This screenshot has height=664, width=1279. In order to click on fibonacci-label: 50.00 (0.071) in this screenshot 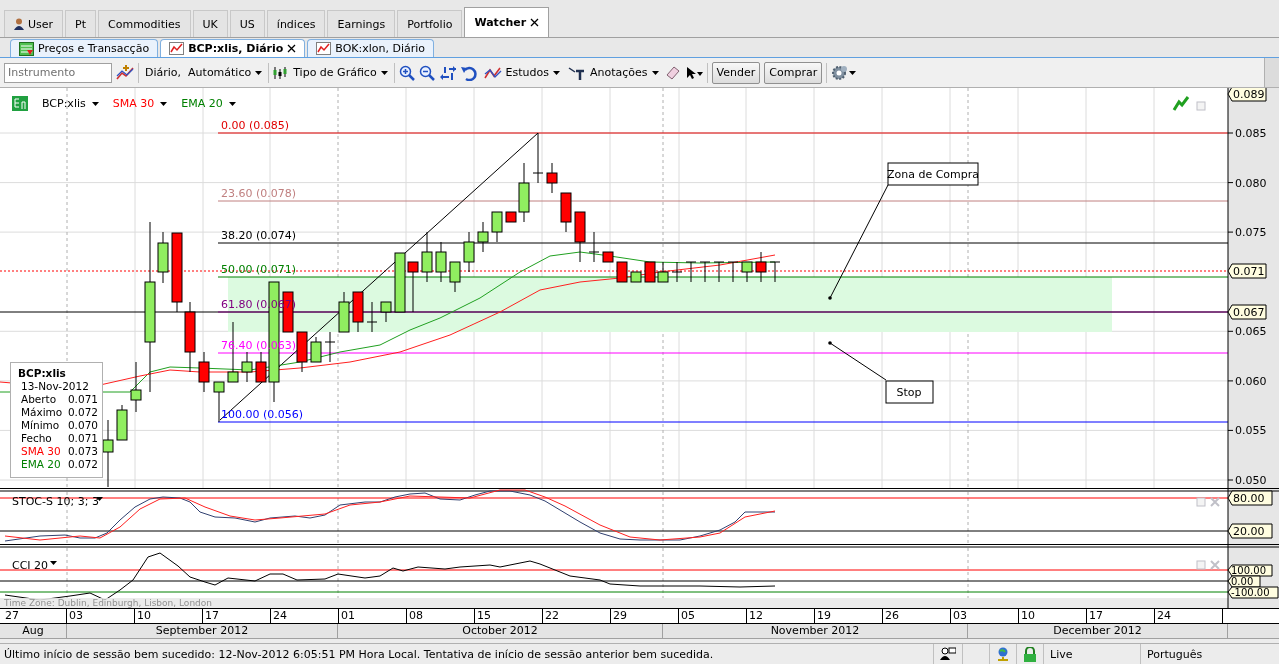, I will do `click(259, 269)`.